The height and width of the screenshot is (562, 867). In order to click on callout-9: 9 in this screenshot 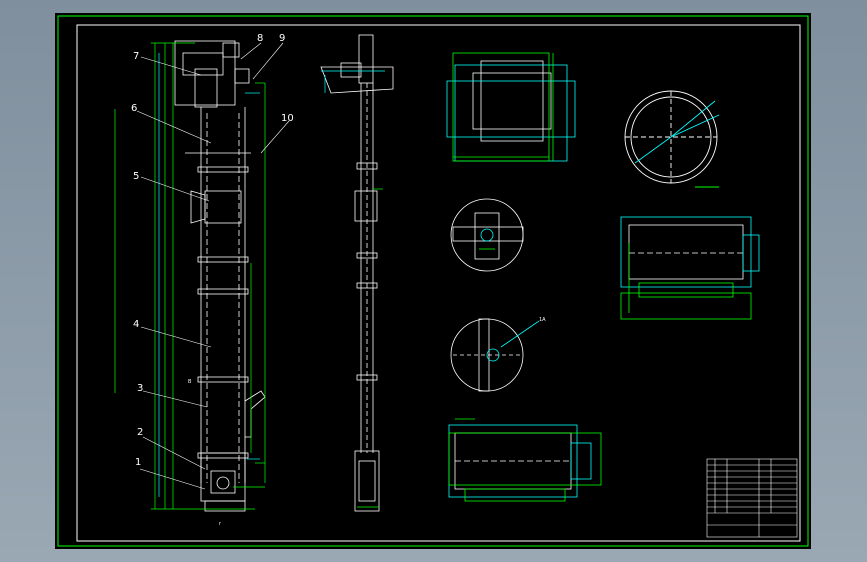, I will do `click(282, 38)`.